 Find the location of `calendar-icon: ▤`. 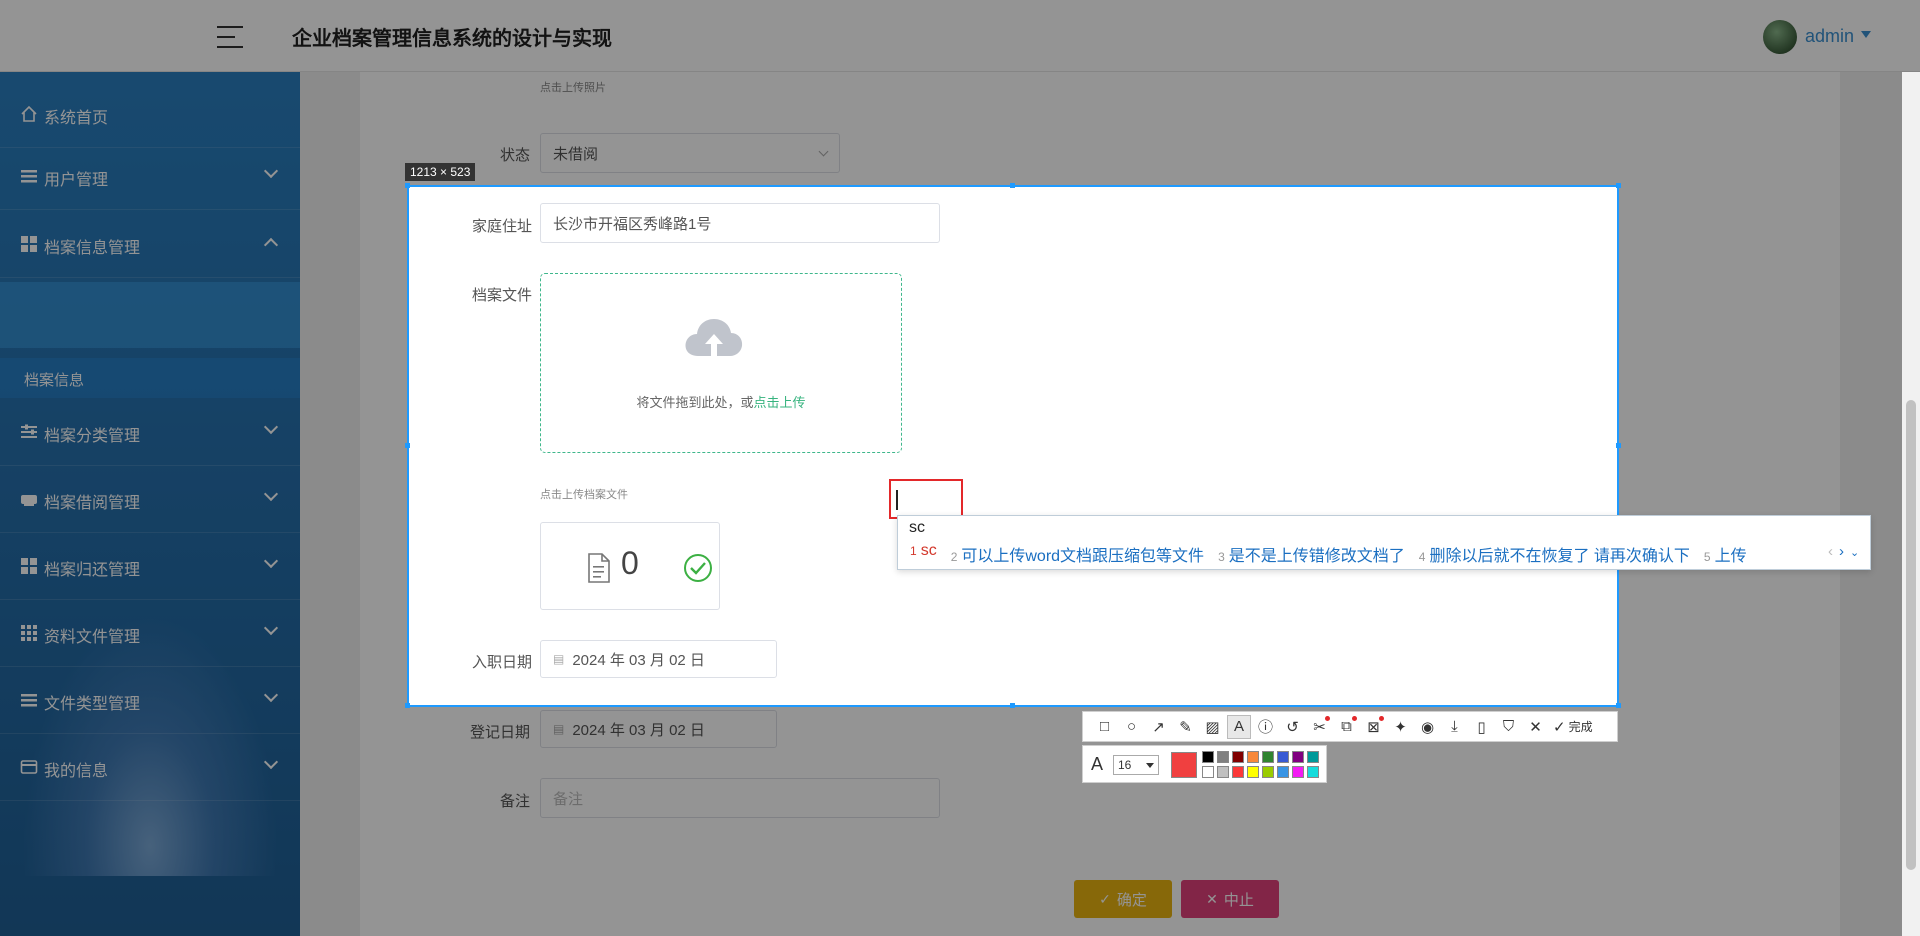

calendar-icon: ▤ is located at coordinates (559, 659).